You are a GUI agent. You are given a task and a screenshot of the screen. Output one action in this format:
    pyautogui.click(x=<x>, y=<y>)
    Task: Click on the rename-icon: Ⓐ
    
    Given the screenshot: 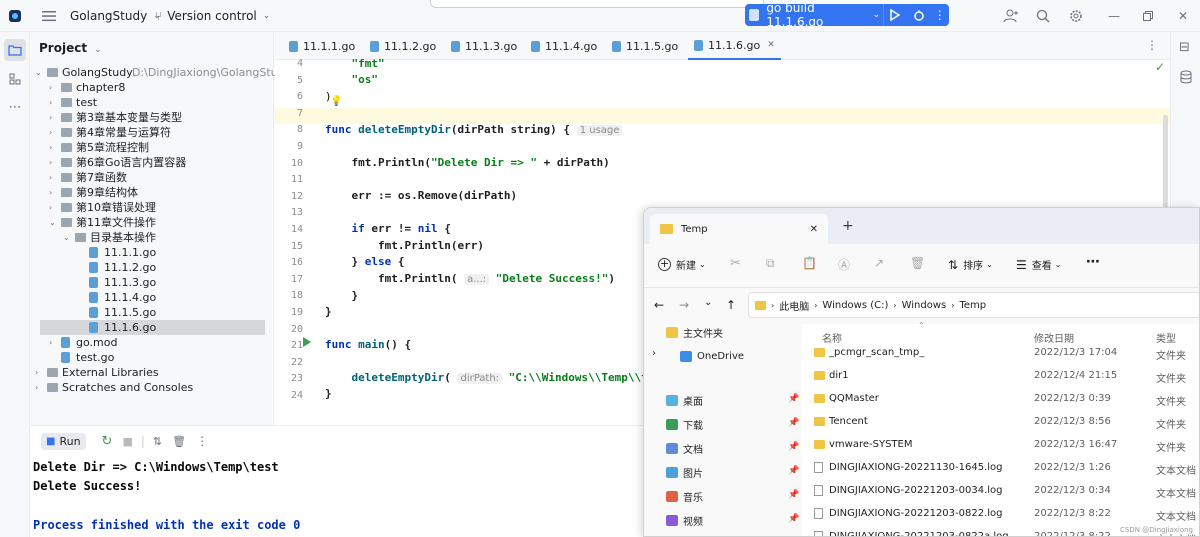 What is the action you would take?
    pyautogui.click(x=844, y=264)
    